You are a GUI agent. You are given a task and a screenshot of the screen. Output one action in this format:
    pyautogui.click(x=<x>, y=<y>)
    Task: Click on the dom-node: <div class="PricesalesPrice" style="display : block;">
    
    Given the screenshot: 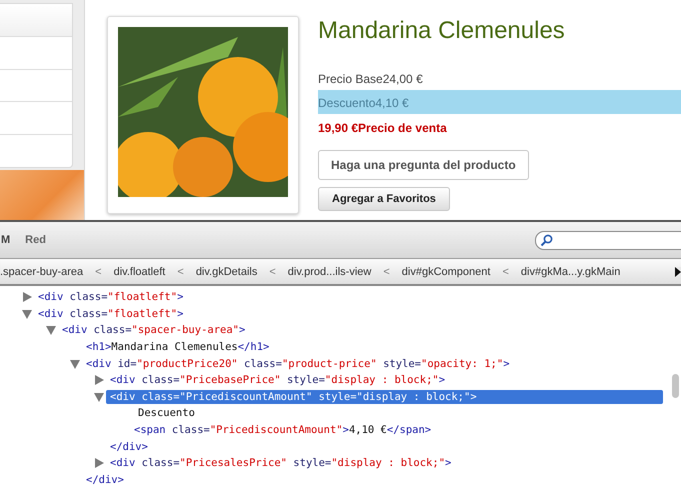 What is the action you would take?
    pyautogui.click(x=283, y=463)
    